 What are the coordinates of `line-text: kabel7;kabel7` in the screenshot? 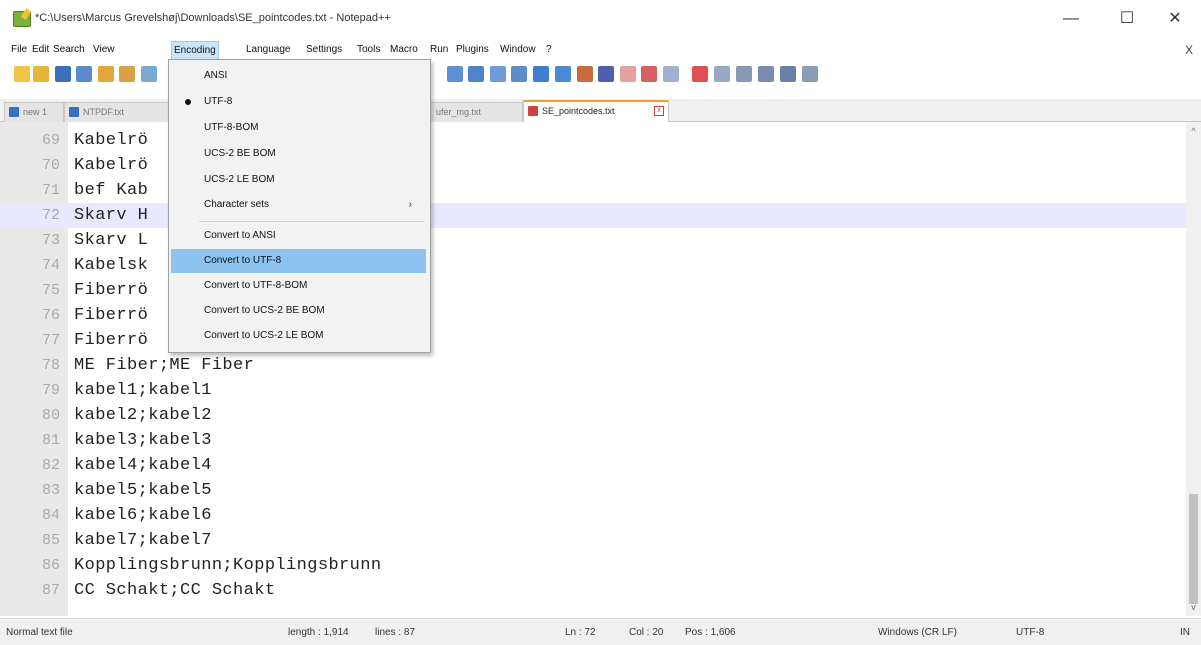 It's located at (143, 540).